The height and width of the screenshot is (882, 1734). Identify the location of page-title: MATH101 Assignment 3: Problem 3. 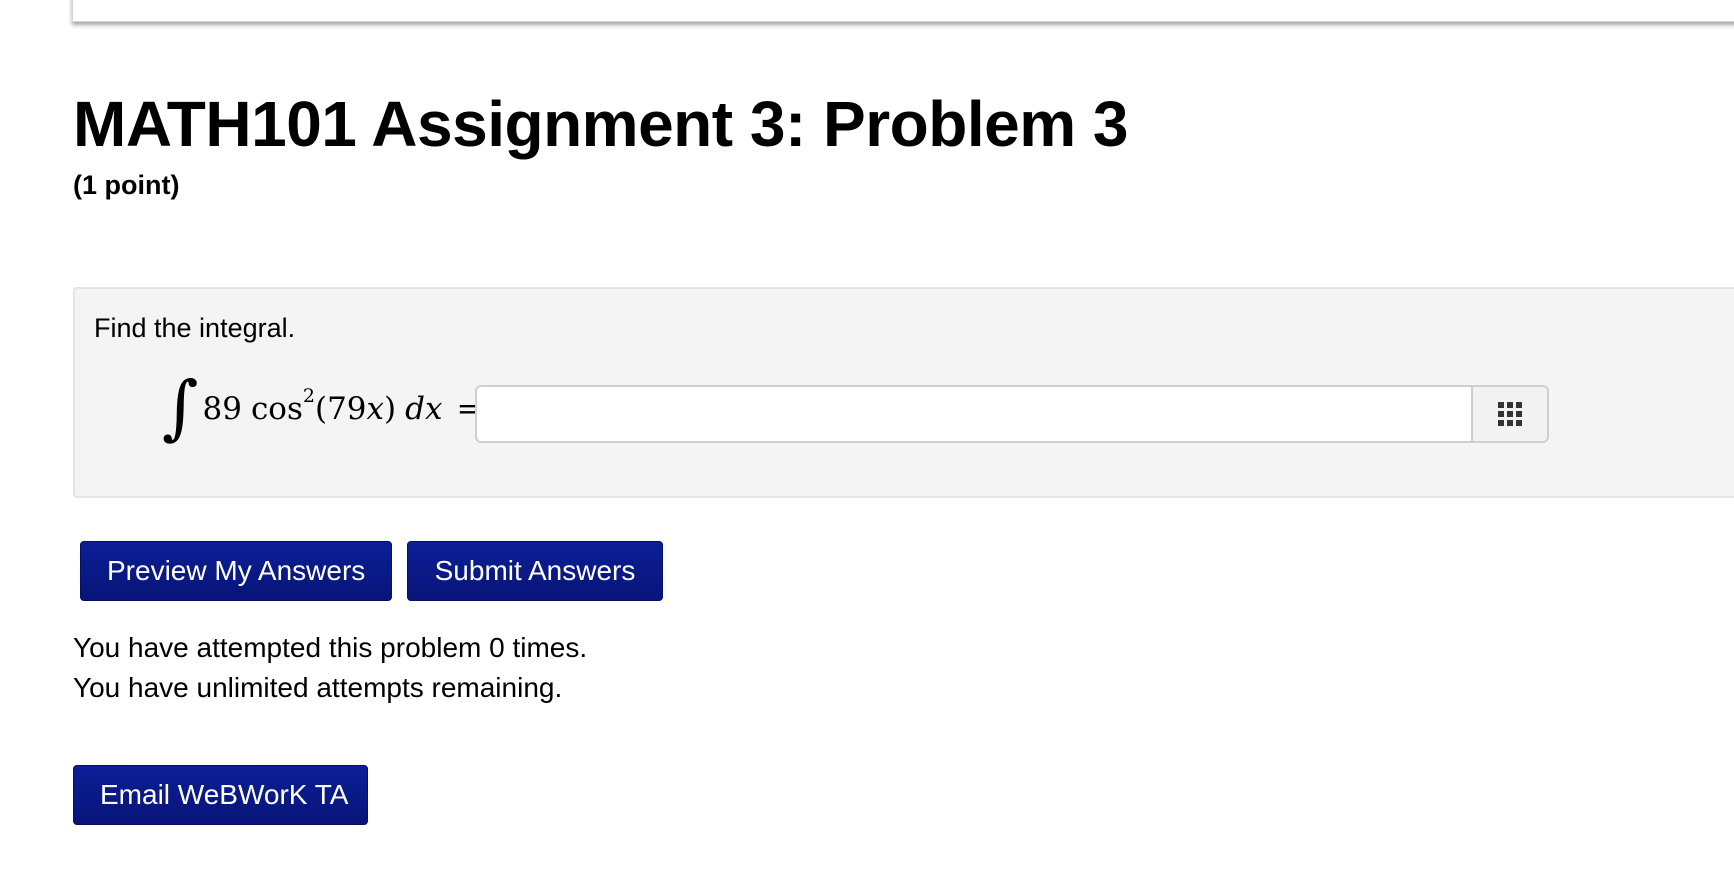
(600, 124).